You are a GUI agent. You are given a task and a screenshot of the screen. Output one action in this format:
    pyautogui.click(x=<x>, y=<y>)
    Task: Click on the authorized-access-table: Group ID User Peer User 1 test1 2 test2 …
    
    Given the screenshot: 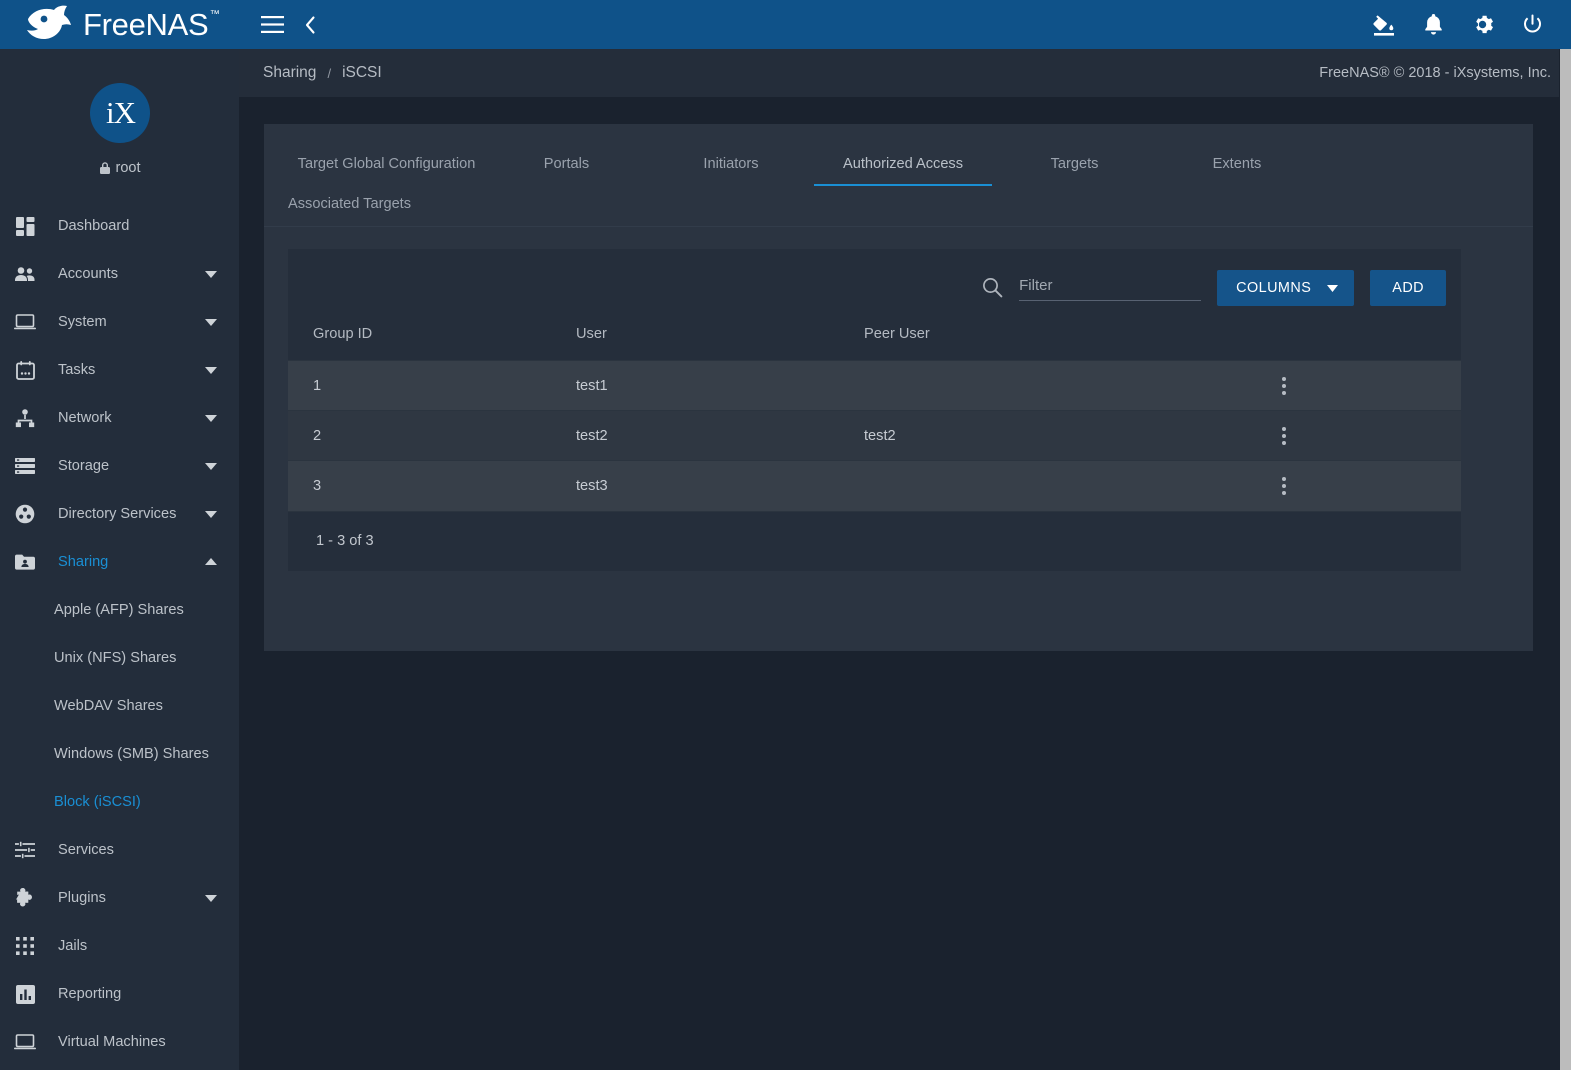 What is the action you would take?
    pyautogui.click(x=874, y=418)
    